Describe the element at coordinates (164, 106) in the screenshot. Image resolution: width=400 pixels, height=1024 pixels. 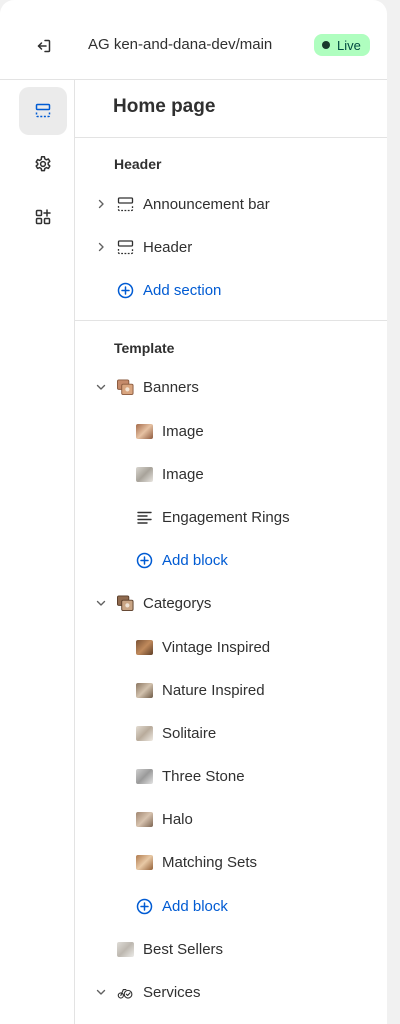
I see `page-title: Home page` at that location.